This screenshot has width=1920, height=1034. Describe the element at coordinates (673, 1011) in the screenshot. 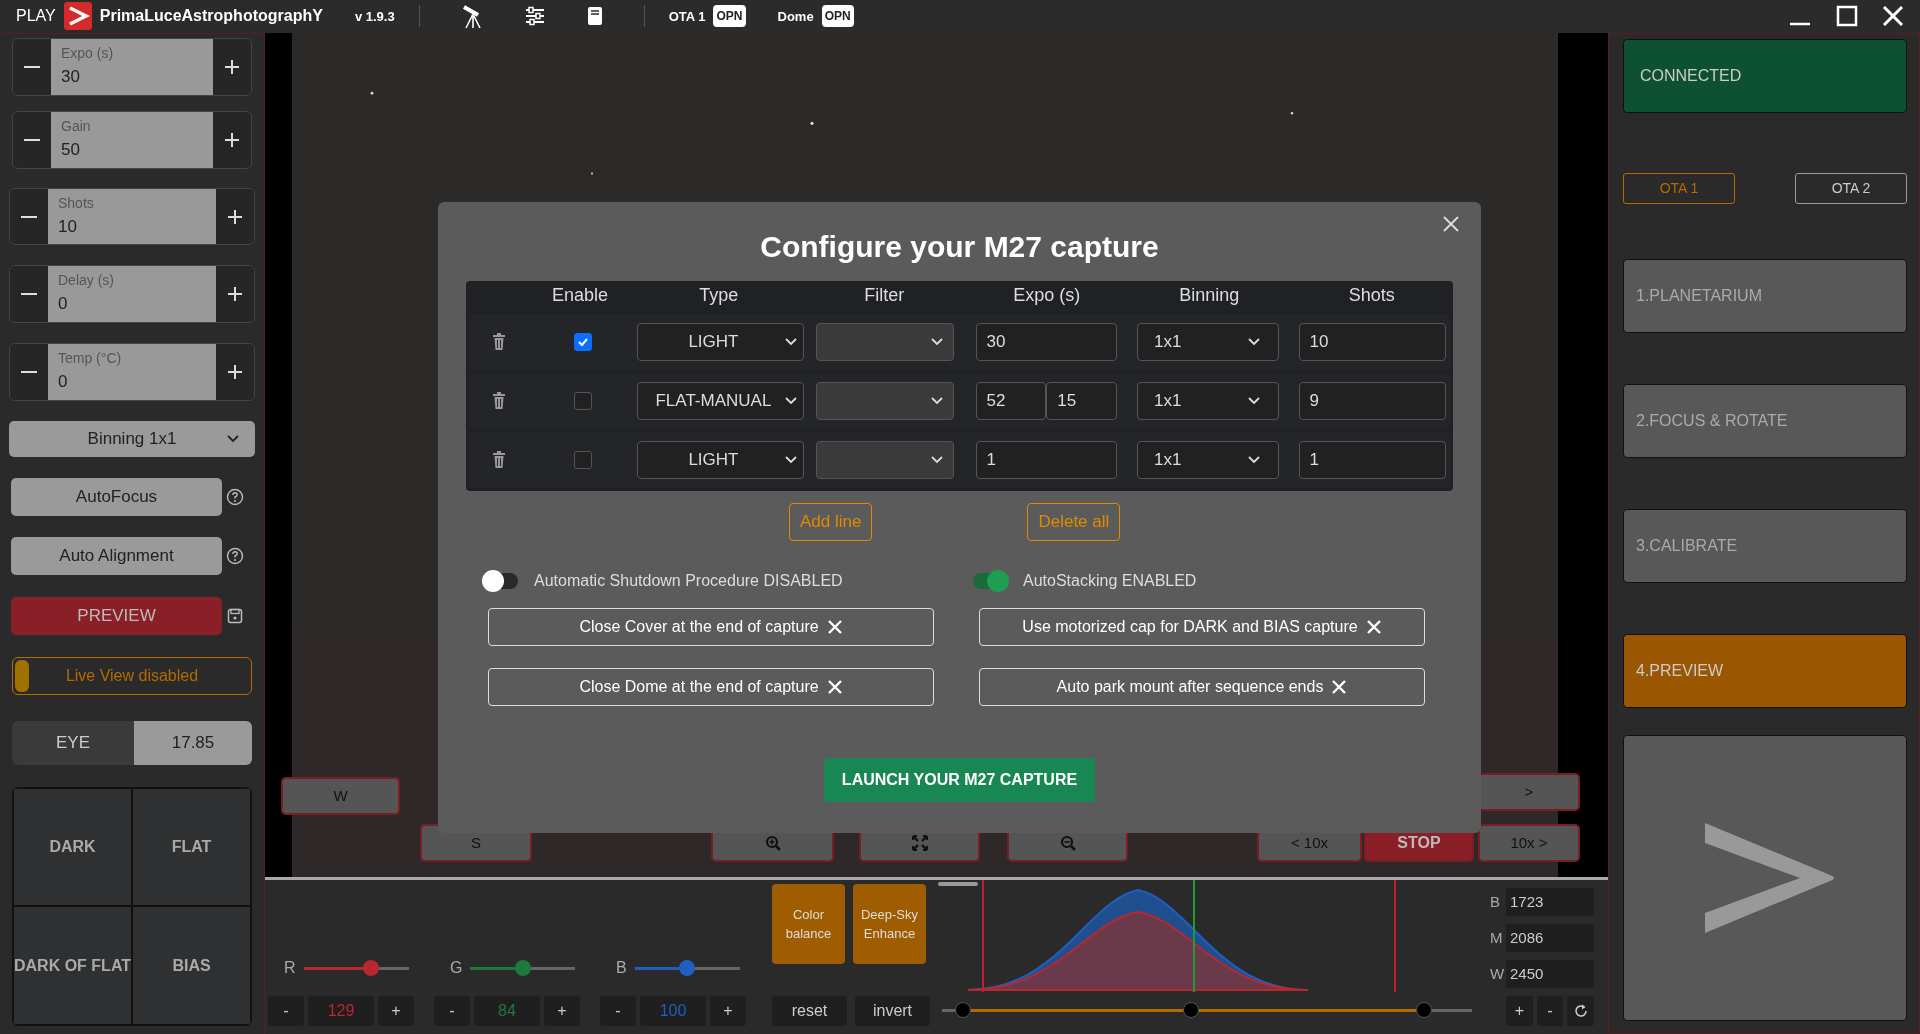

I see `channel-value: 100` at that location.